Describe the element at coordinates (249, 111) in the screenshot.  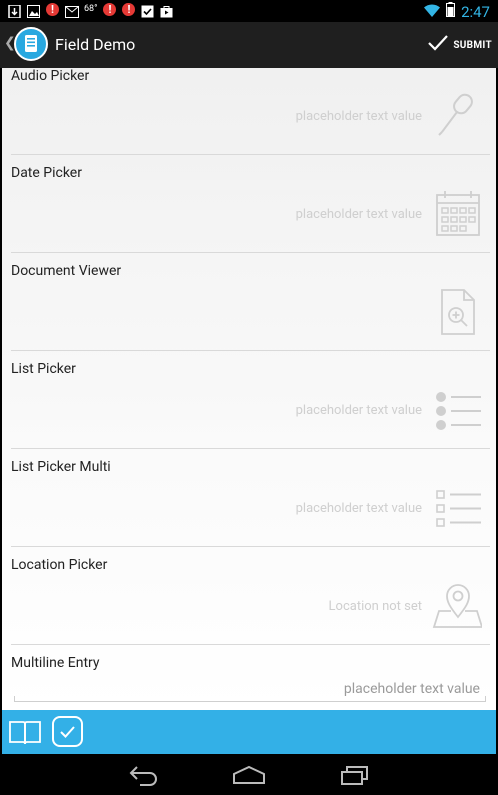
I see `field-audio-picker: Audio Picker placeholder text value` at that location.